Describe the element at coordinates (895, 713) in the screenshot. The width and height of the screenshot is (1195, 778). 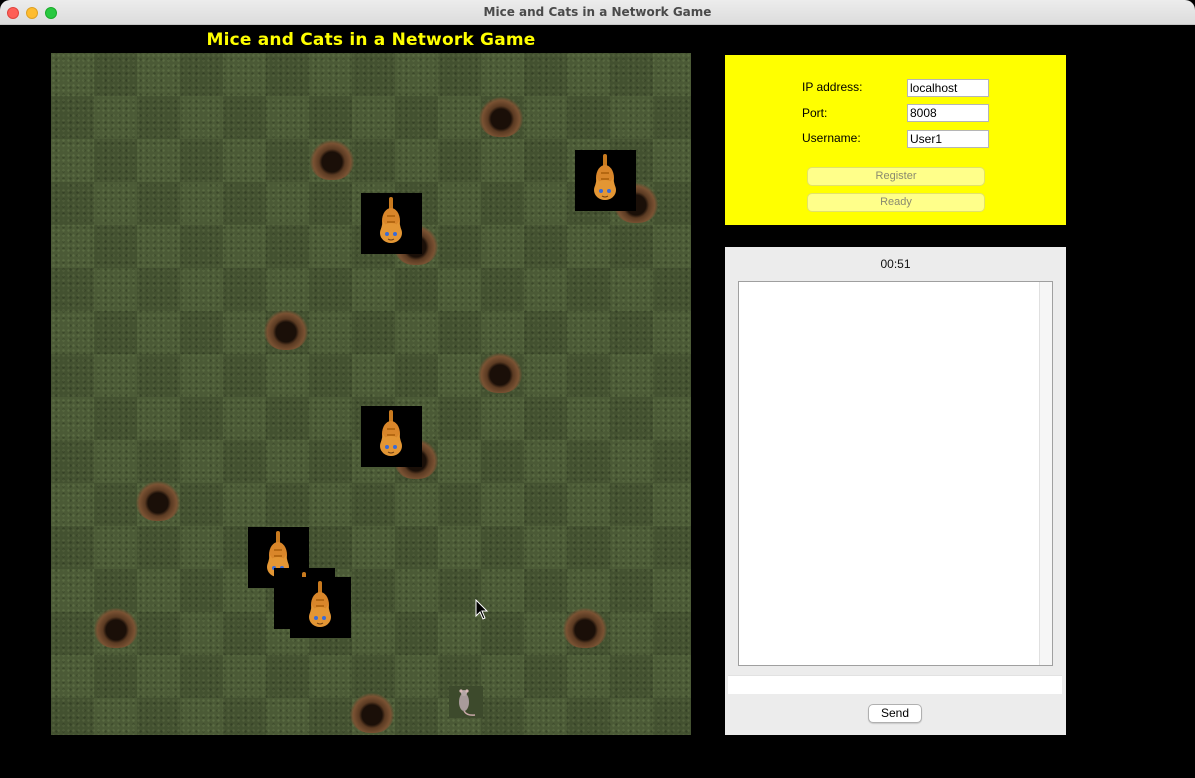
I see `send-button: Send` at that location.